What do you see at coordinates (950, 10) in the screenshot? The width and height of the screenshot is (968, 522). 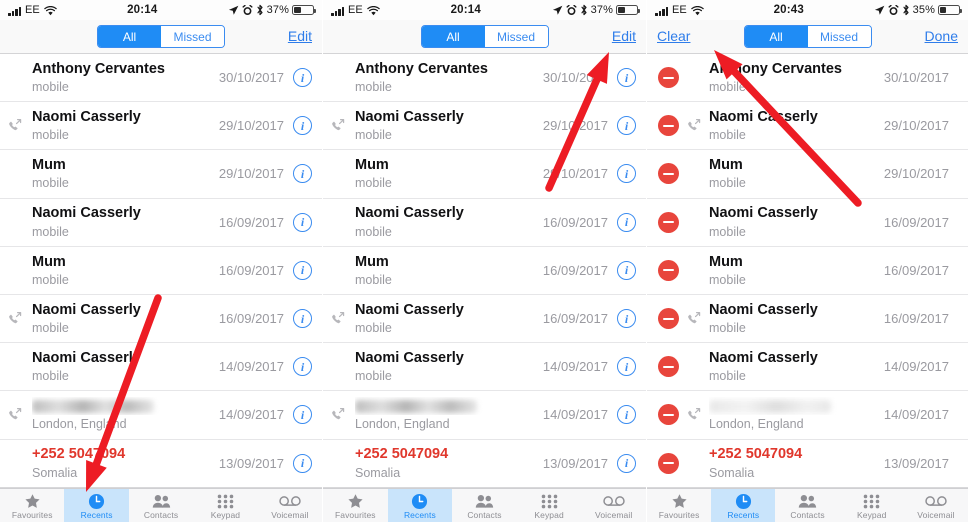 I see `battery-icon` at bounding box center [950, 10].